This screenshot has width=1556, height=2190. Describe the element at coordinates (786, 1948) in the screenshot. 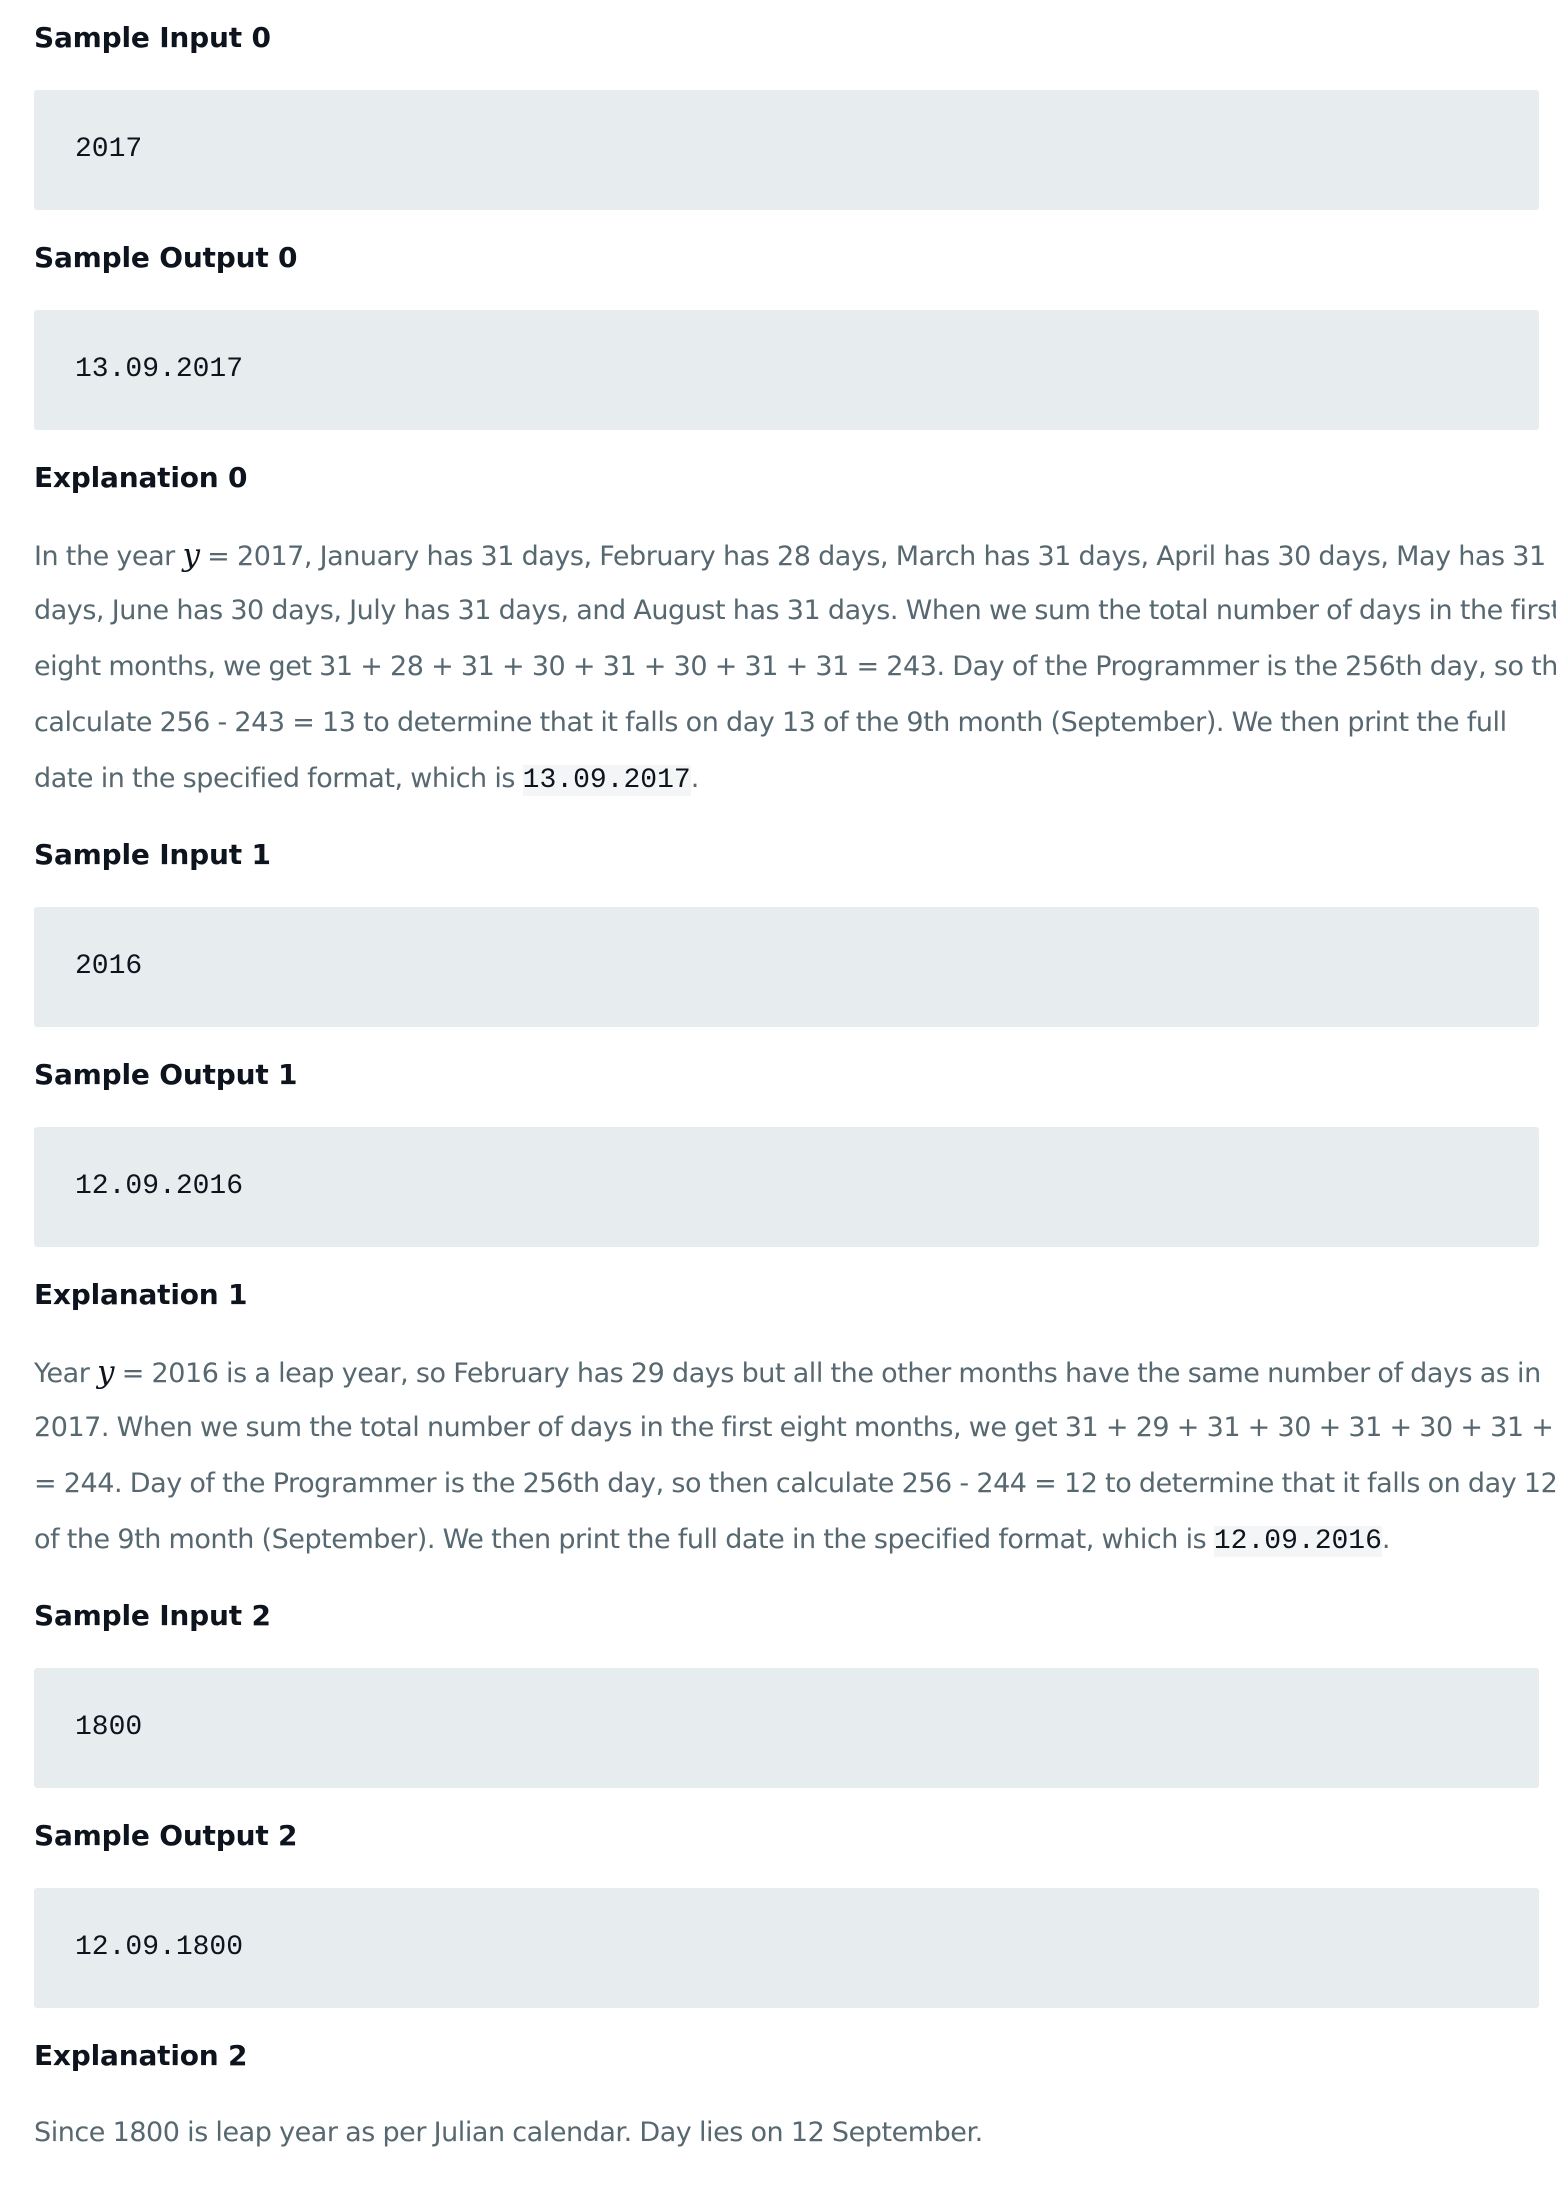

I see `sample-output-2-box: 12.09.1800` at that location.